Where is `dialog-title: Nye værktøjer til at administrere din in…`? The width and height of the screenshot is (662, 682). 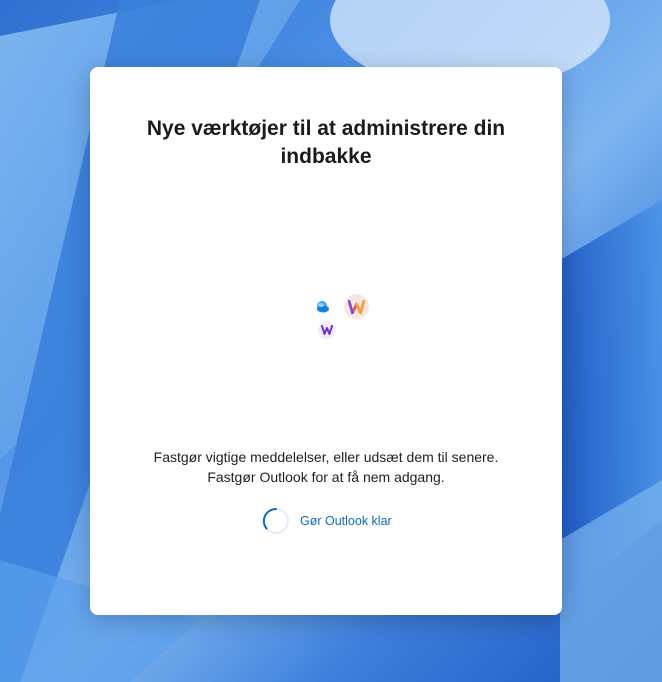
dialog-title: Nye værktøjer til at administrere din in… is located at coordinates (326, 142).